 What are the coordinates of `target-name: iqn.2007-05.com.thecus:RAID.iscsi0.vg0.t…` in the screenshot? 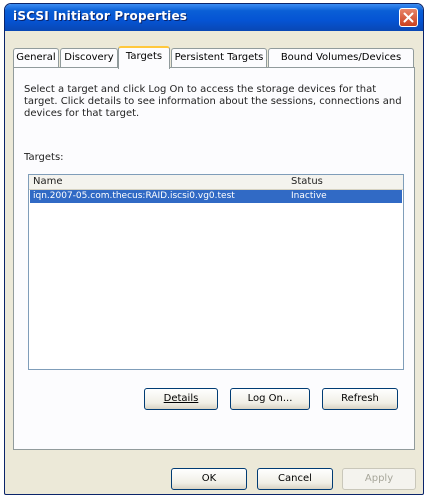 It's located at (134, 196).